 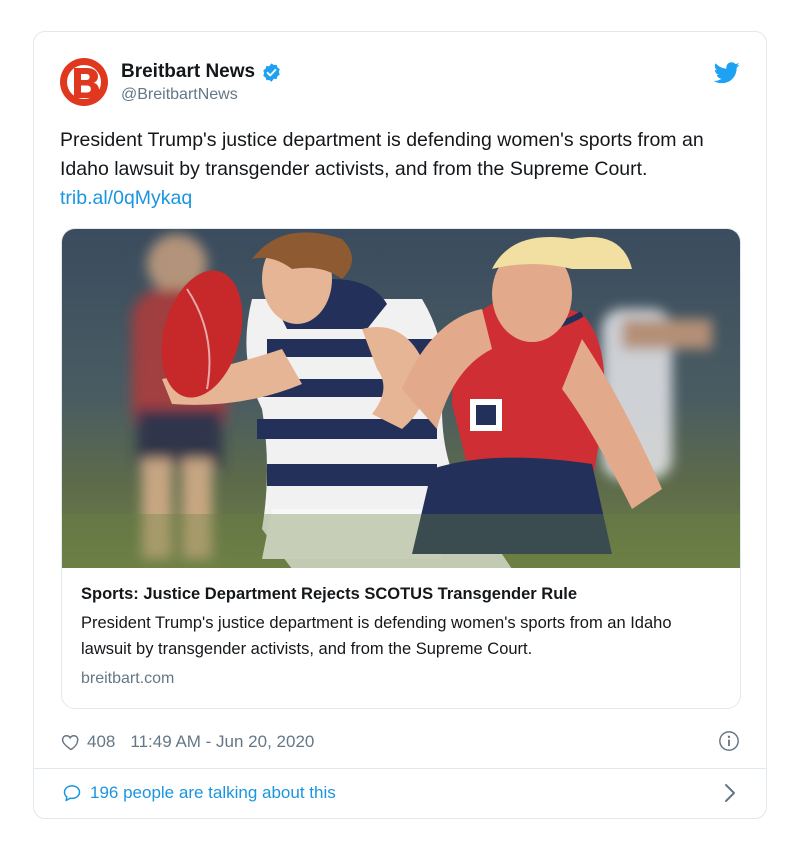 I want to click on info-icon, so click(x=729, y=741).